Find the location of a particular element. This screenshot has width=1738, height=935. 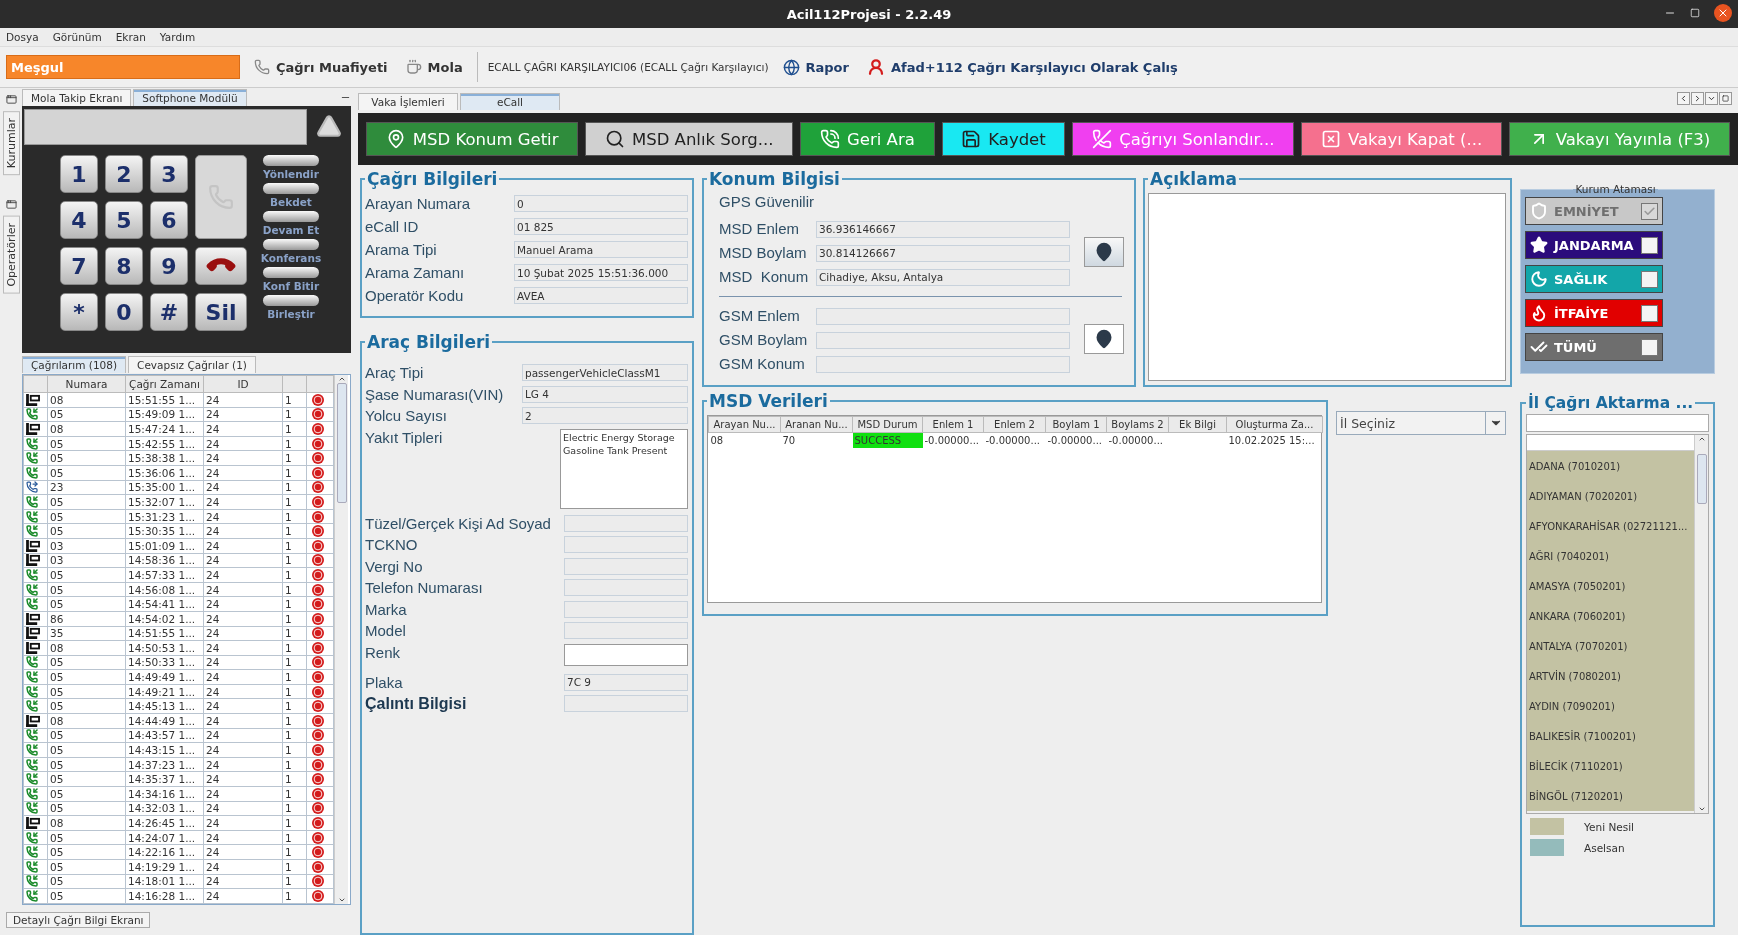

softphone-button: Devam Et is located at coordinates (291, 223).